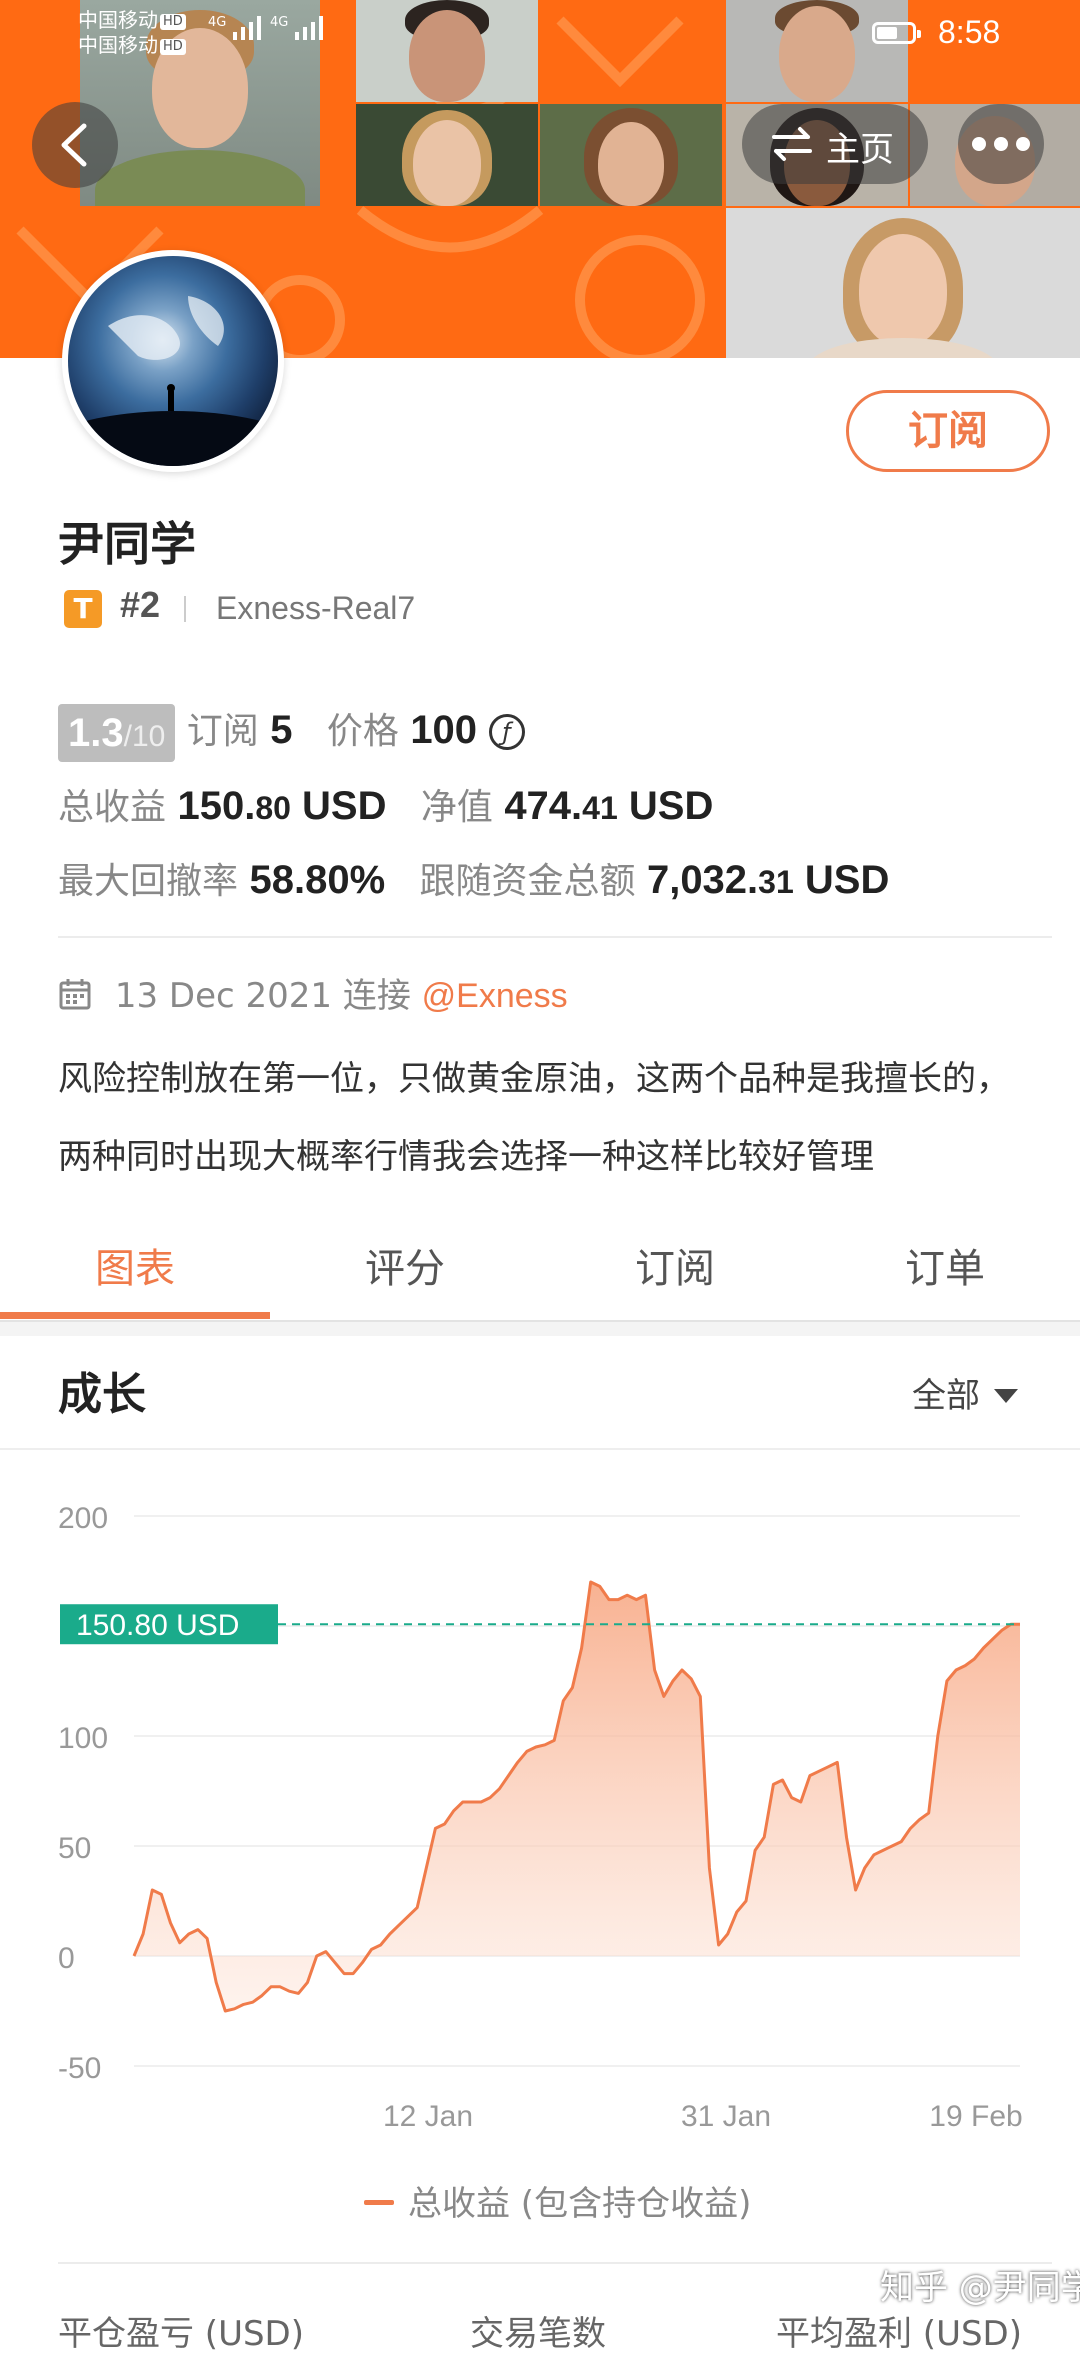  What do you see at coordinates (185, 609) in the screenshot?
I see `rank-separator` at bounding box center [185, 609].